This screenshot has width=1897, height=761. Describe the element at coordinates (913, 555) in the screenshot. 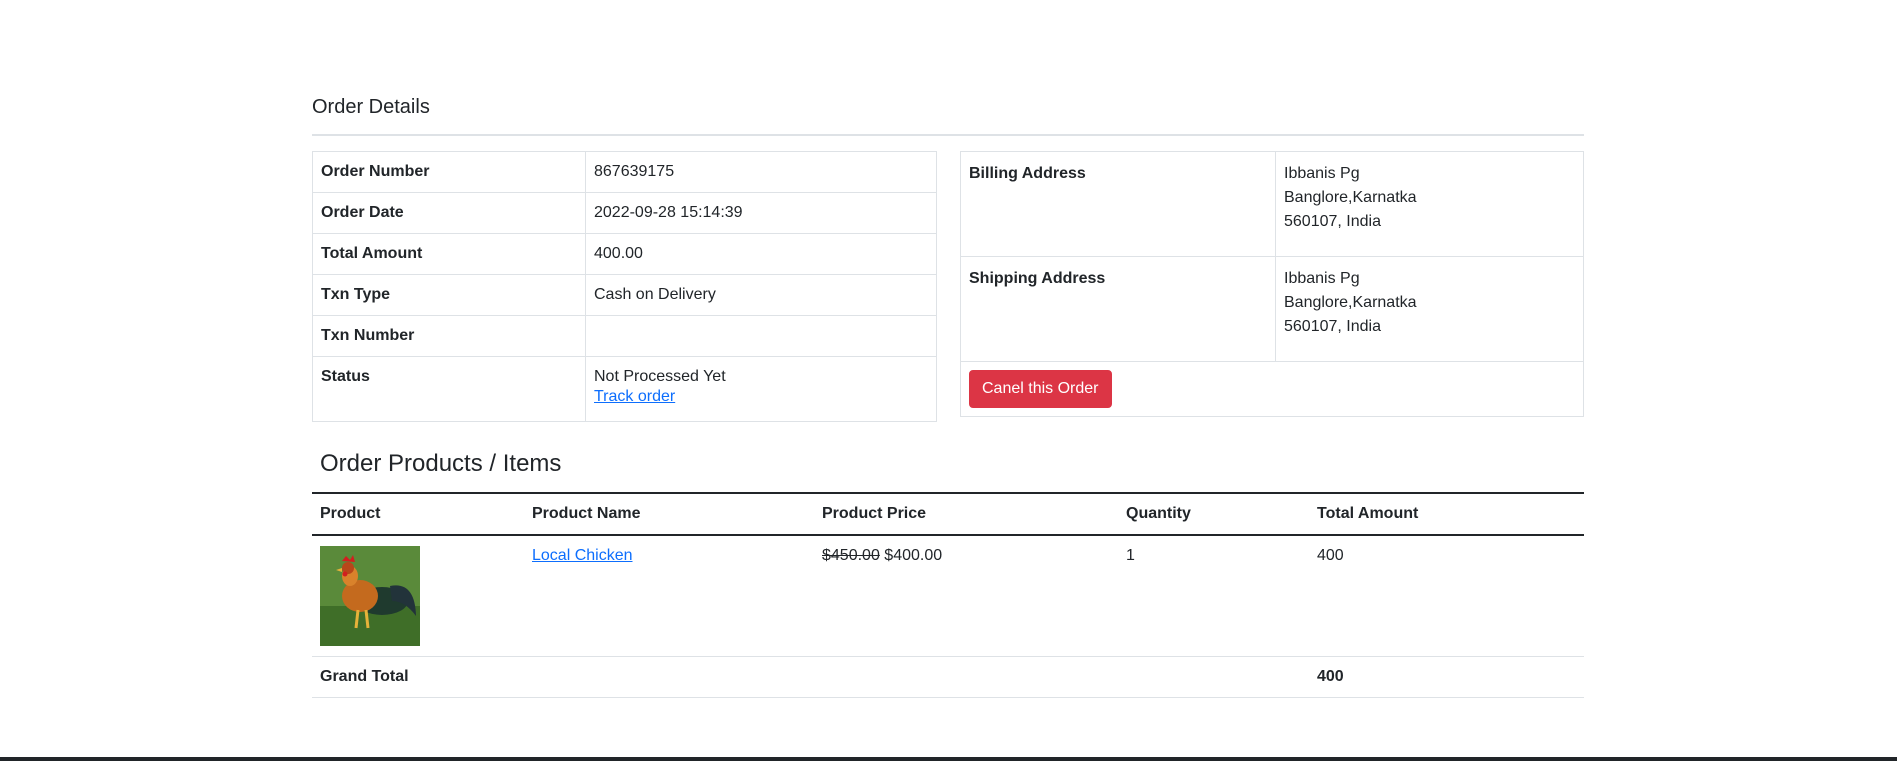

I see `current-price: $400.00` at that location.